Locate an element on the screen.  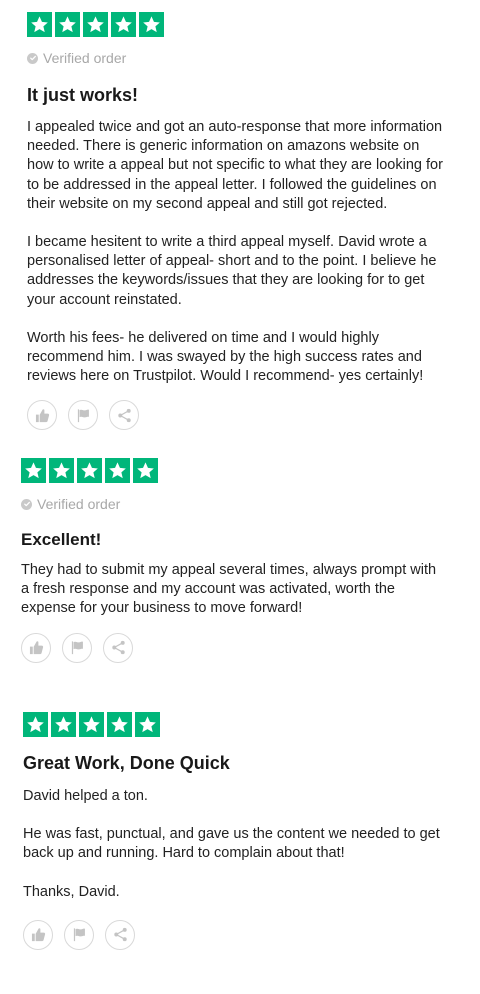
review-title: It just works! is located at coordinates (83, 95).